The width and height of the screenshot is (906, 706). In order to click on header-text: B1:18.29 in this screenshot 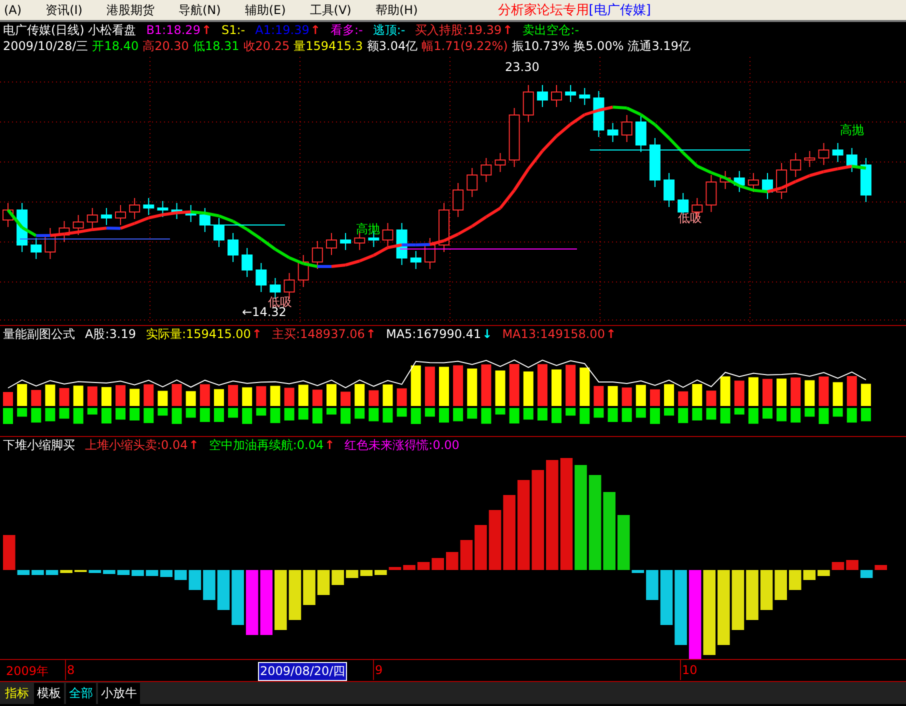, I will do `click(173, 30)`.